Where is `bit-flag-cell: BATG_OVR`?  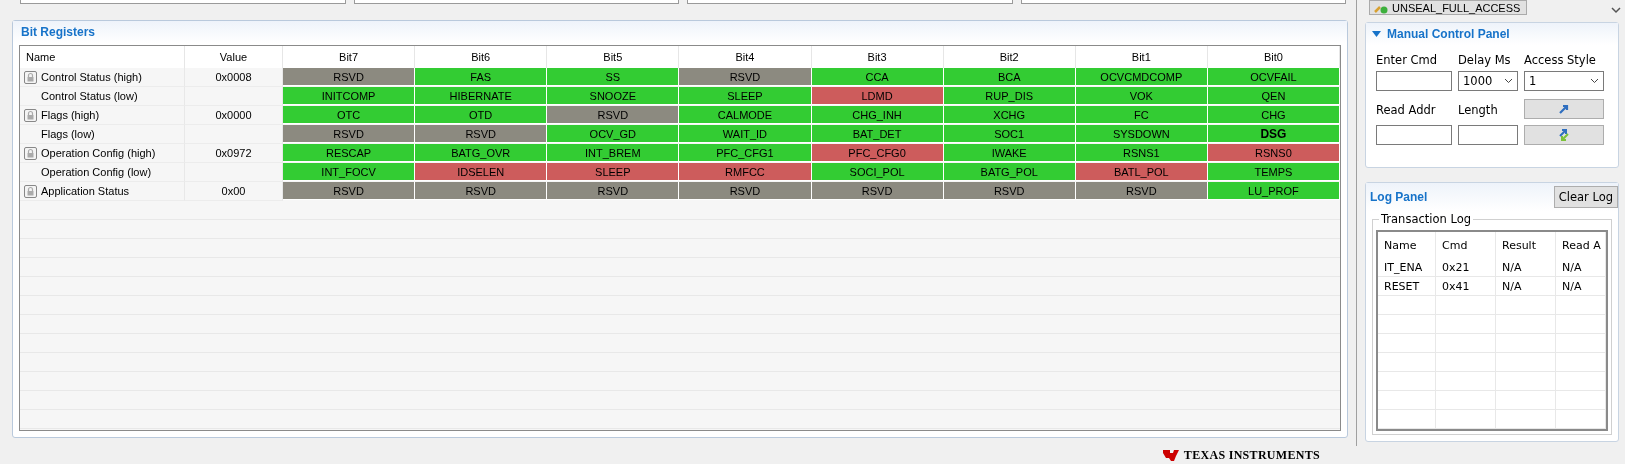
bit-flag-cell: BATG_OVR is located at coordinates (481, 153).